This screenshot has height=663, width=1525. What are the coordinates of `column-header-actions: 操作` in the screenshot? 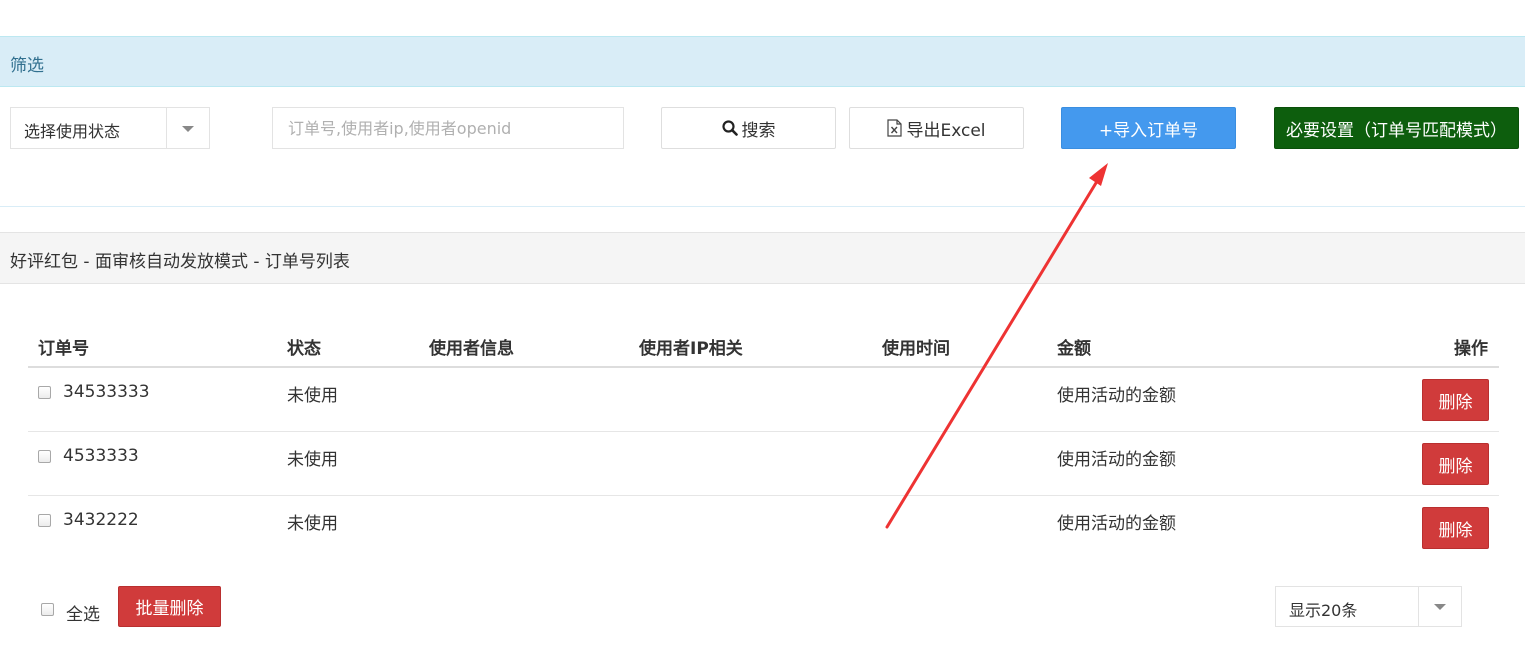 It's located at (1471, 349).